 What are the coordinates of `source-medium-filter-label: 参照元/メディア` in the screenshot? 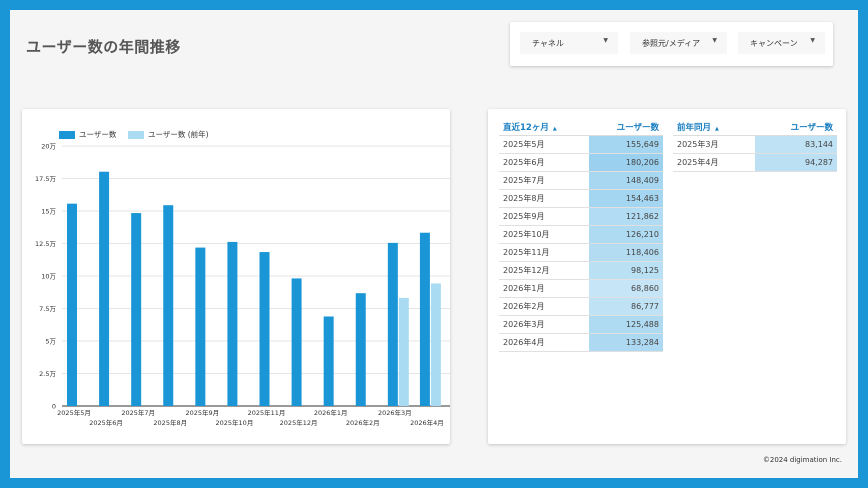 It's located at (671, 43).